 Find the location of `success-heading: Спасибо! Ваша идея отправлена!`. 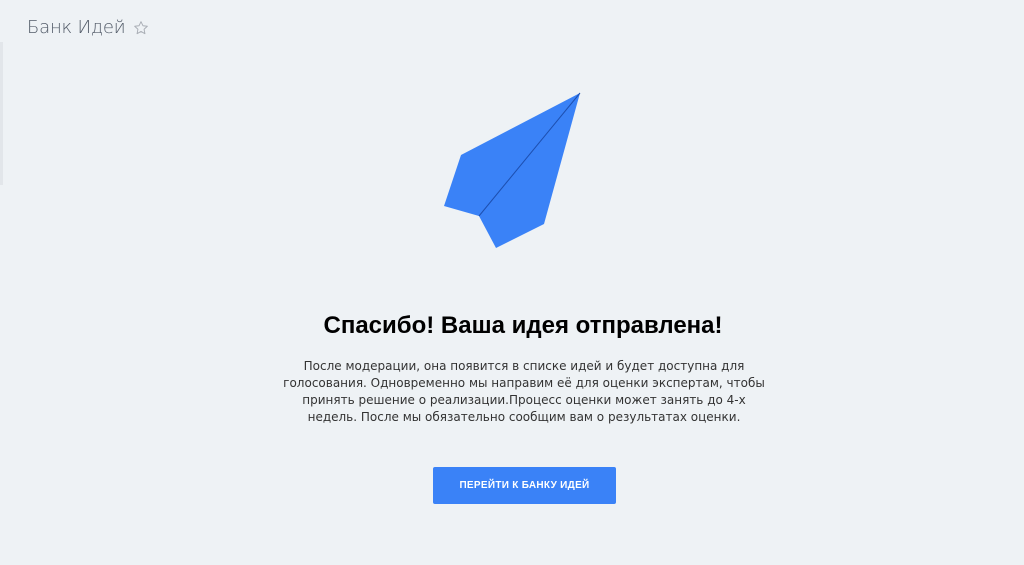

success-heading: Спасибо! Ваша идея отправлена! is located at coordinates (523, 325).